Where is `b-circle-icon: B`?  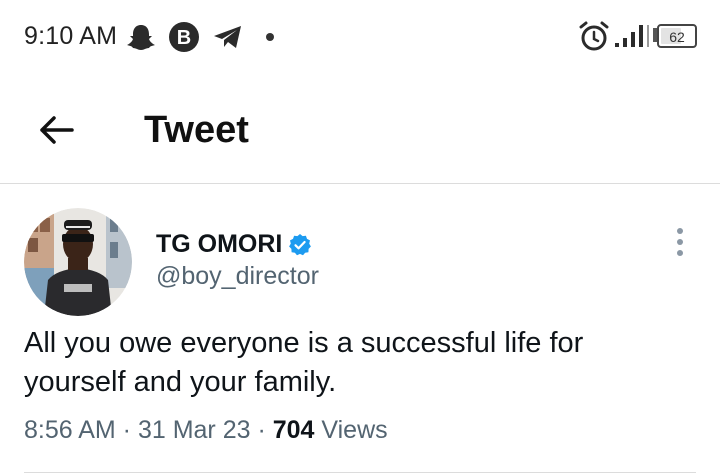
b-circle-icon: B is located at coordinates (184, 37).